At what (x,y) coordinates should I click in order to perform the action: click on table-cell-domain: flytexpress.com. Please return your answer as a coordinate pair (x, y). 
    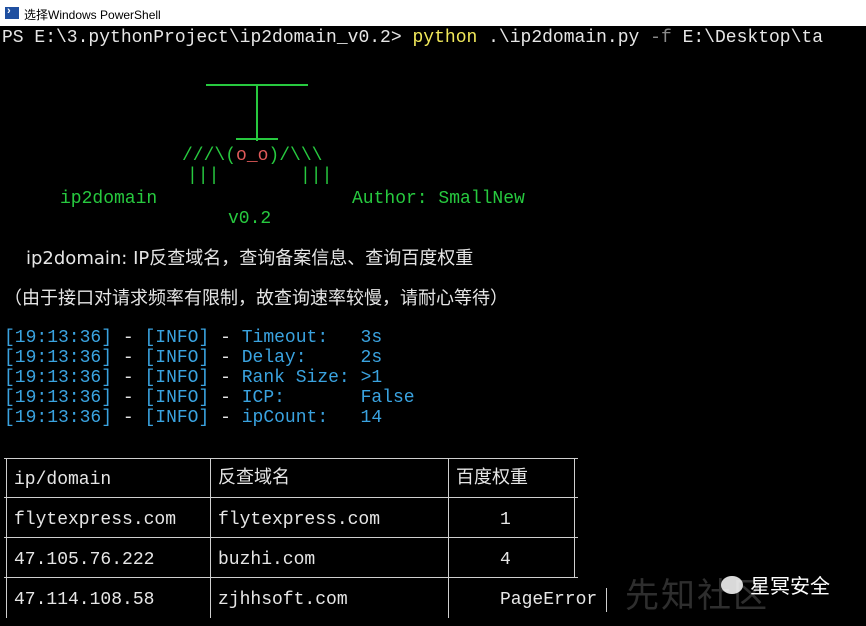
    Looking at the image, I should click on (299, 520).